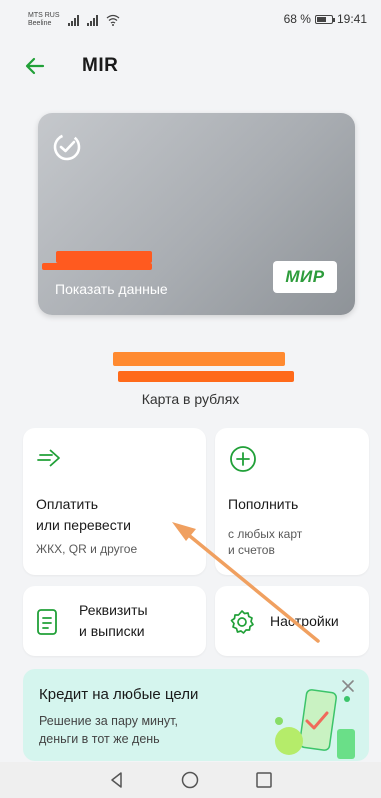 The image size is (381, 798). Describe the element at coordinates (265, 534) in the screenshot. I see `topup-subtitle-line1: с любых карт` at that location.